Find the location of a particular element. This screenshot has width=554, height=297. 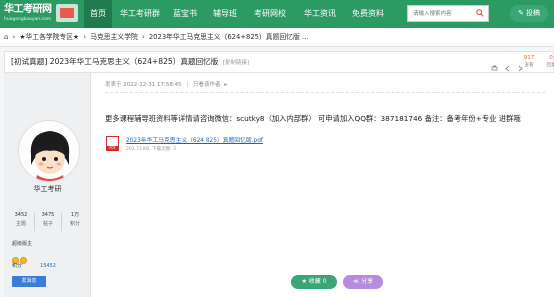

search-input is located at coordinates (441, 13).